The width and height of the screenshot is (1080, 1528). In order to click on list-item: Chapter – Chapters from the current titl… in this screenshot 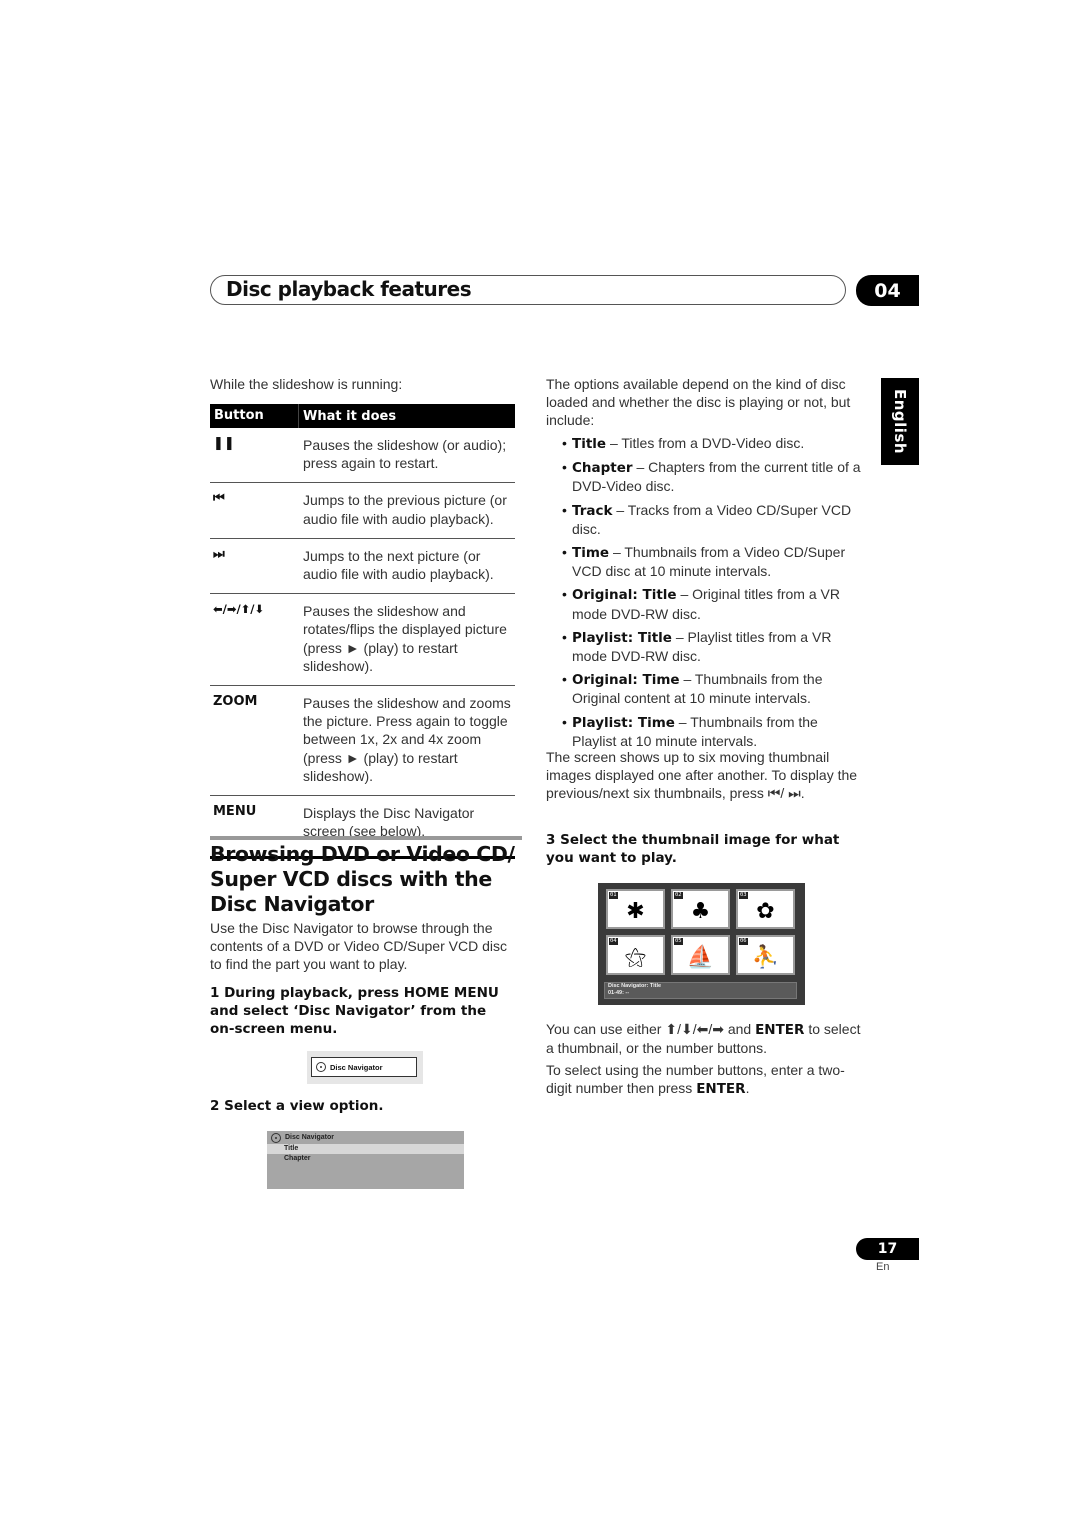, I will do `click(703, 476)`.